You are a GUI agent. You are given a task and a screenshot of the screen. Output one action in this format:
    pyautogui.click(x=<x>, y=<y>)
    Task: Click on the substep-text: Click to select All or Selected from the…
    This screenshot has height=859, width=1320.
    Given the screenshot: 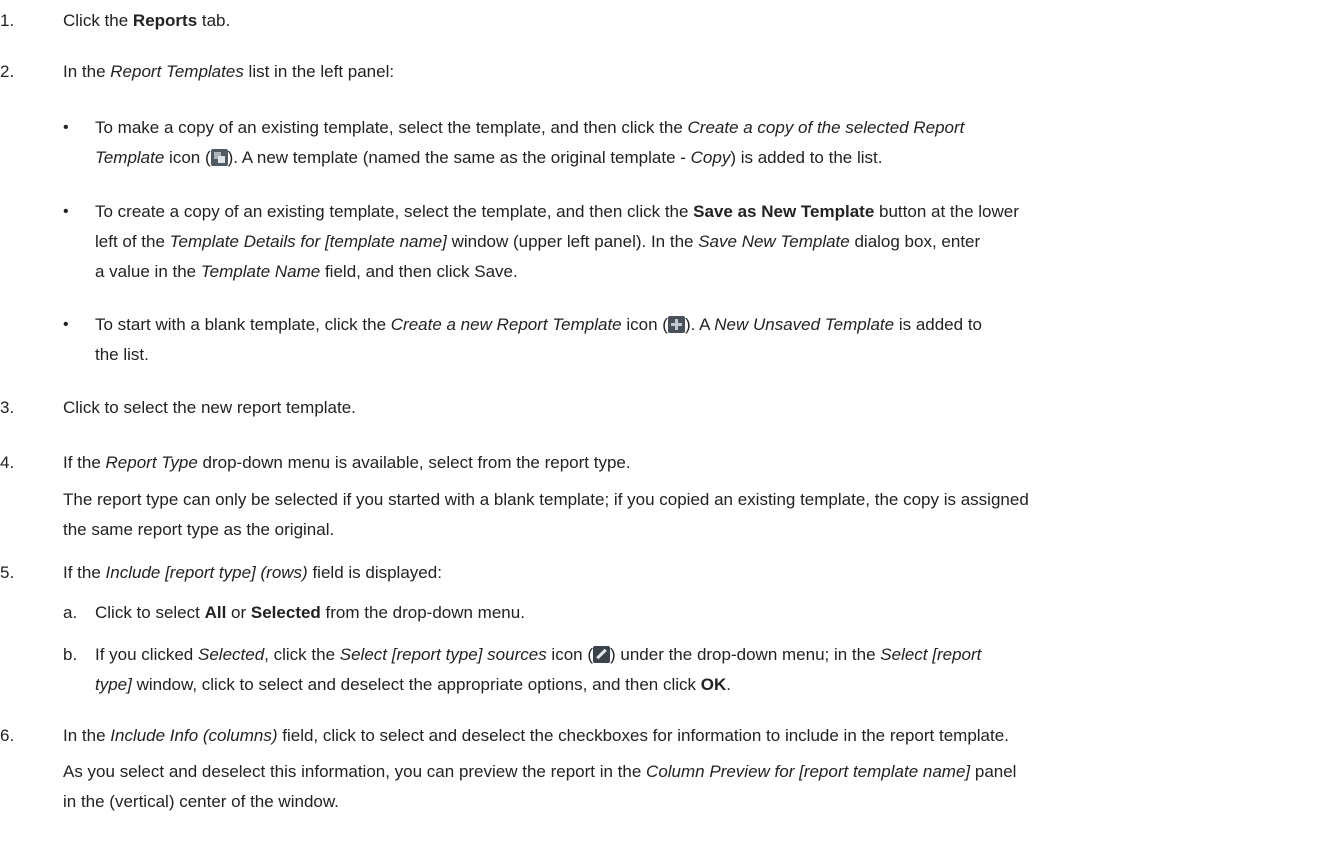 What is the action you would take?
    pyautogui.click(x=310, y=612)
    